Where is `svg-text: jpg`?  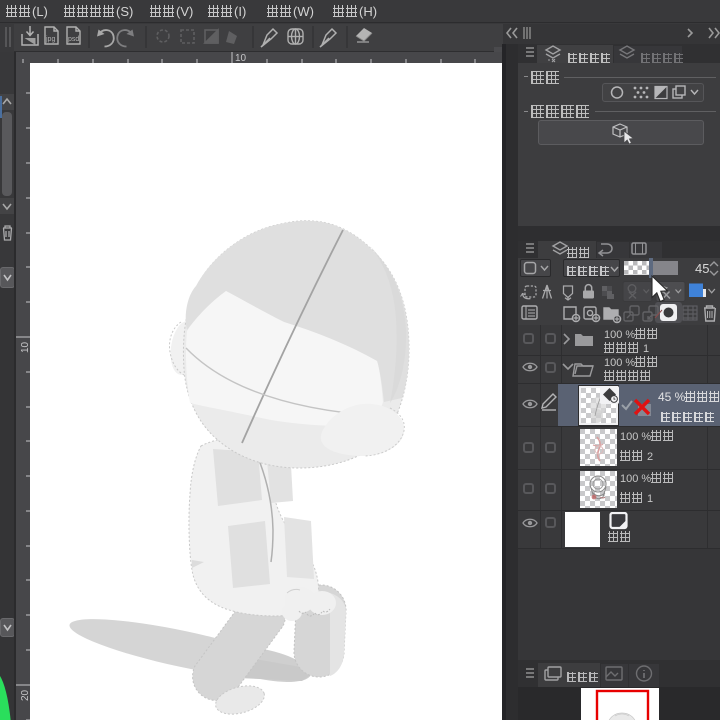
svg-text: jpg is located at coordinates (50, 39).